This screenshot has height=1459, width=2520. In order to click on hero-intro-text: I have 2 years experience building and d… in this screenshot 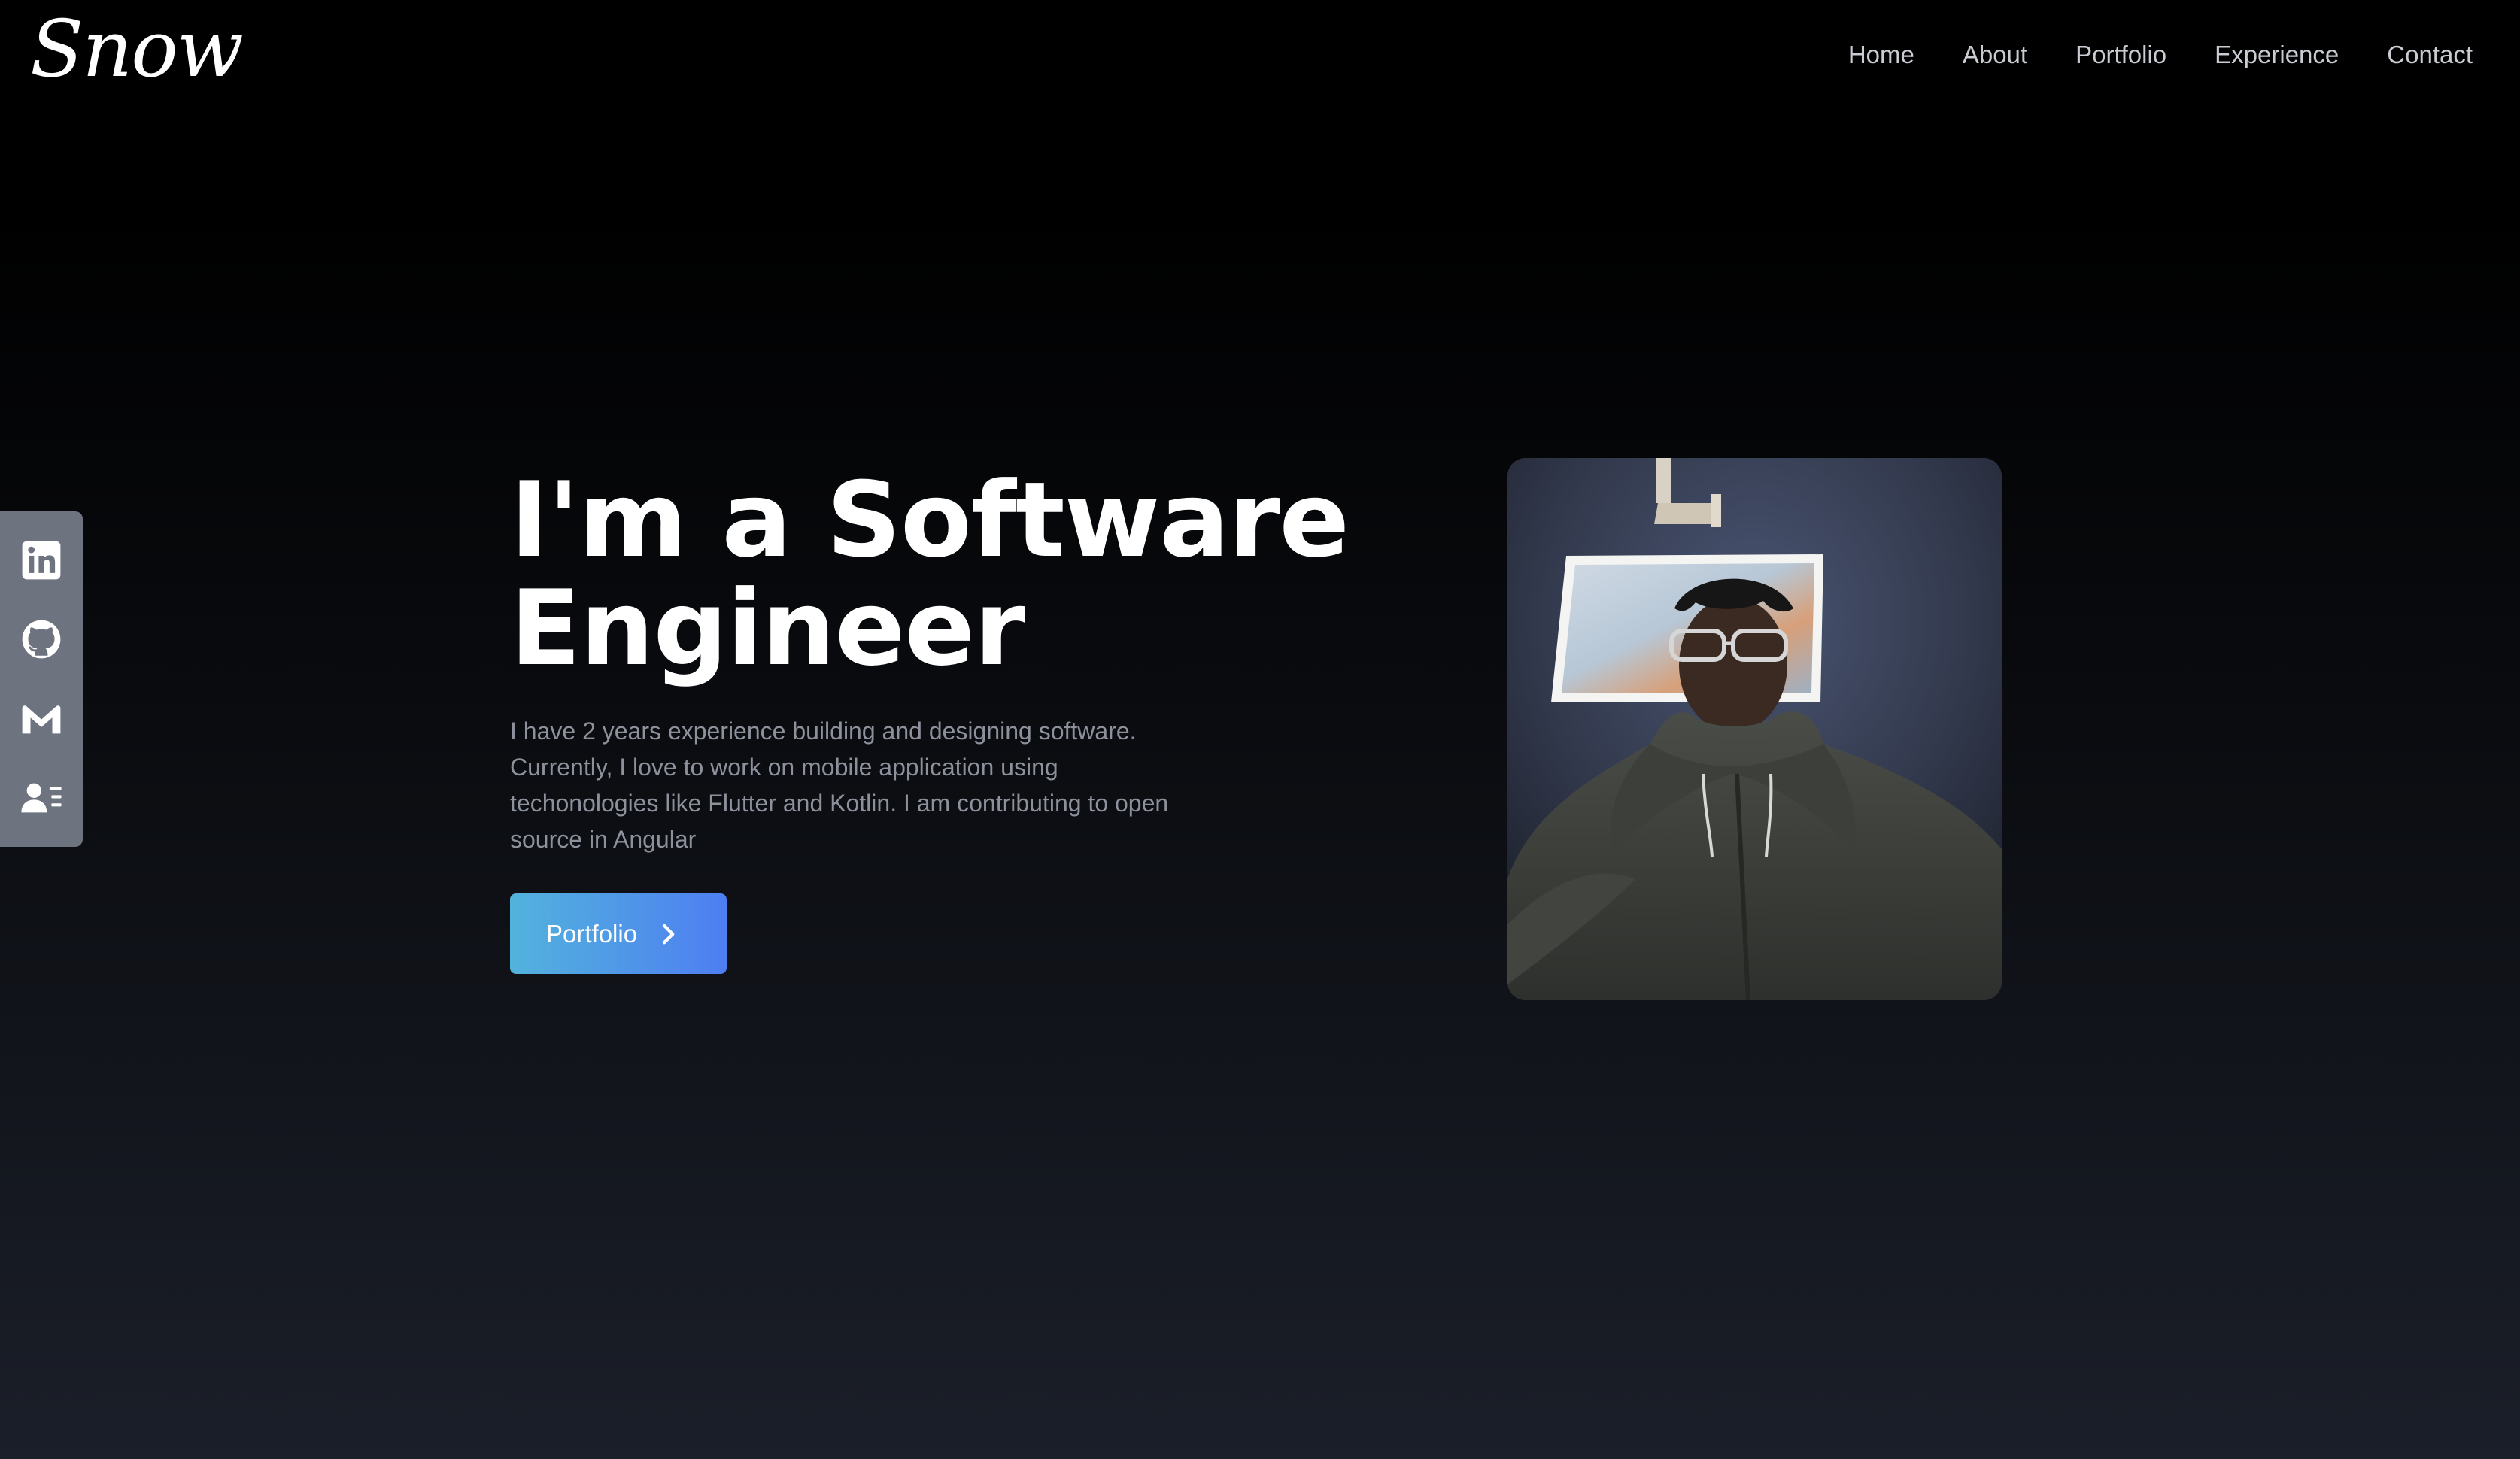, I will do `click(839, 785)`.